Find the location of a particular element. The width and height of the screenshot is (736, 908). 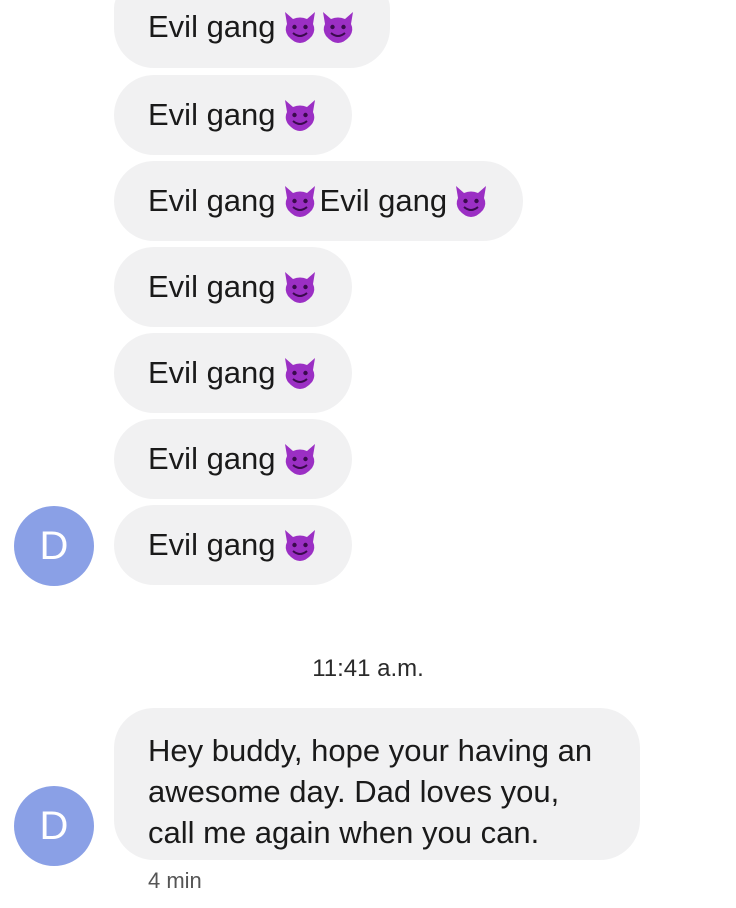

message-line: Hey buddy, hope your having an is located at coordinates (370, 750).